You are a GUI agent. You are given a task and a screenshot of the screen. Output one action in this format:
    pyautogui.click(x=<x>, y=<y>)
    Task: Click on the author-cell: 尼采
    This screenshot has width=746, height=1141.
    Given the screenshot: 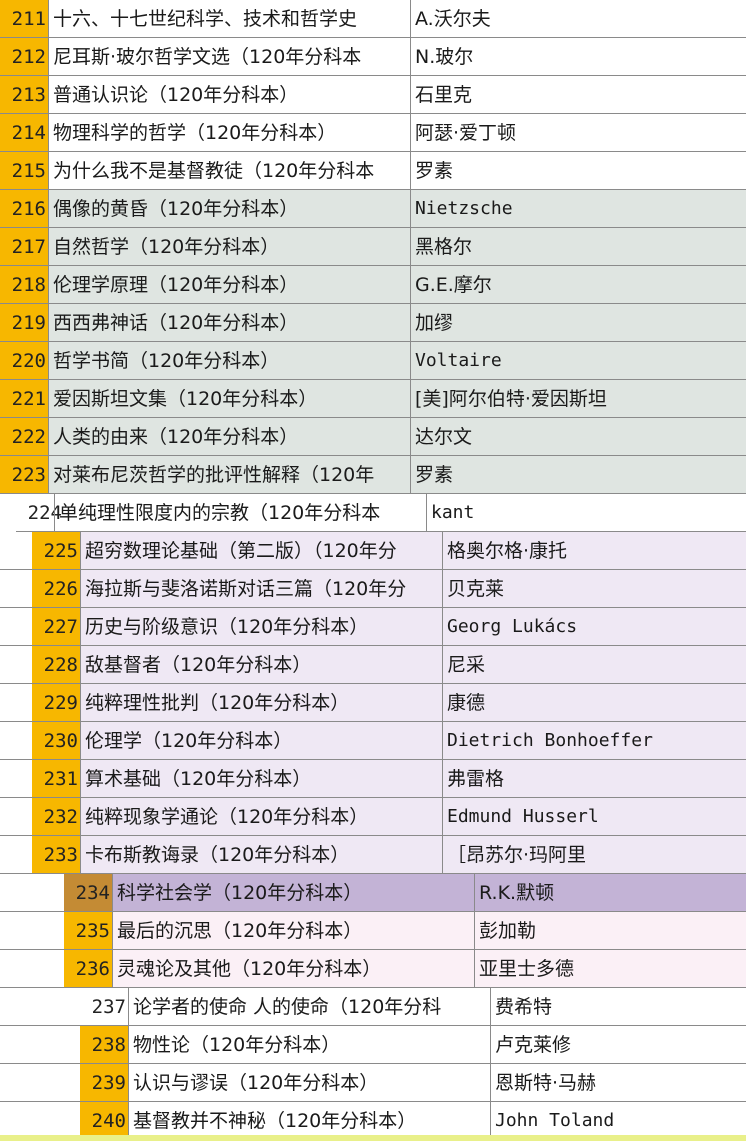 What is the action you would take?
    pyautogui.click(x=594, y=664)
    